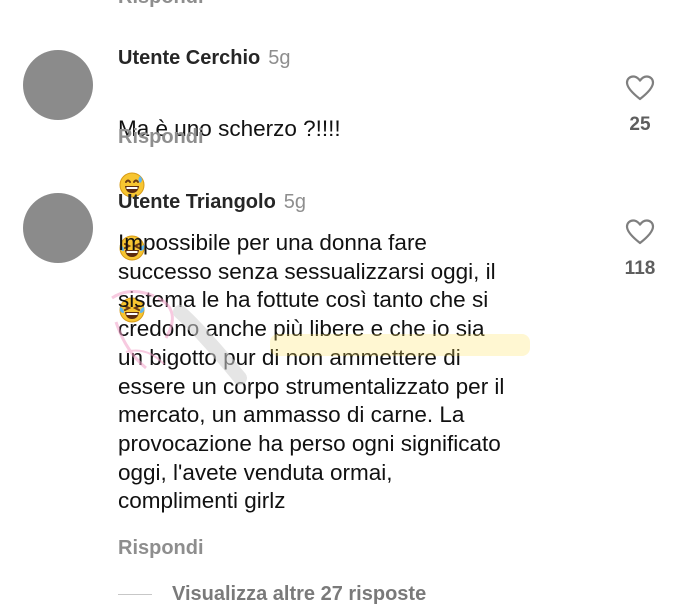  Describe the element at coordinates (189, 58) in the screenshot. I see `username: Utente Cerchio` at that location.